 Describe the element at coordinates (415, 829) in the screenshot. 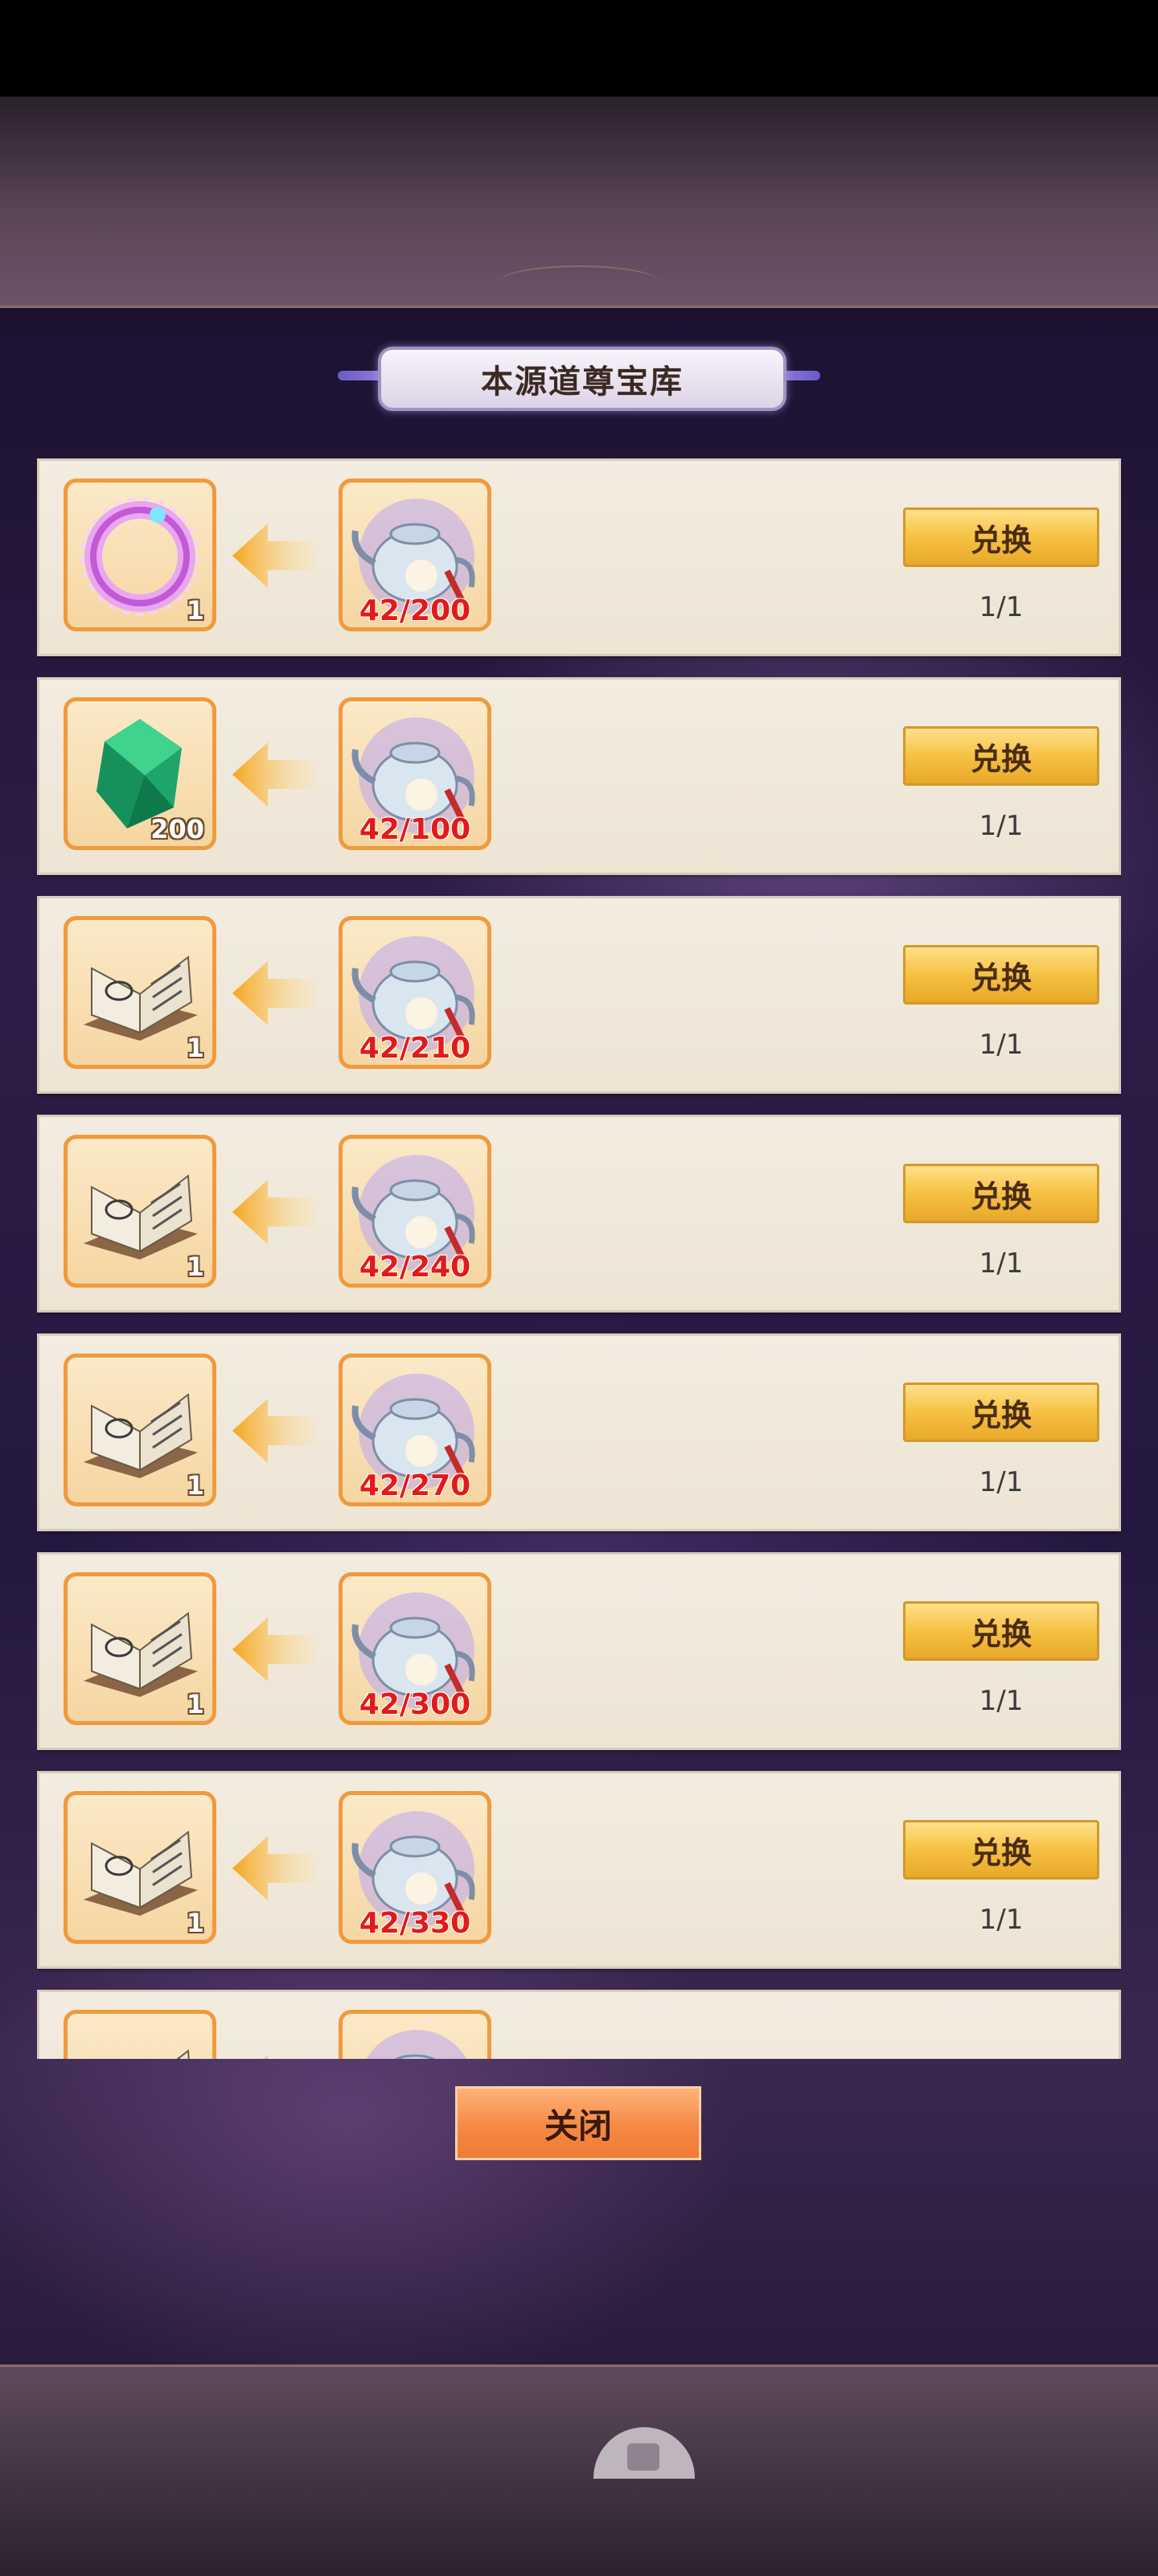

I see `cost-count: 42/100` at that location.